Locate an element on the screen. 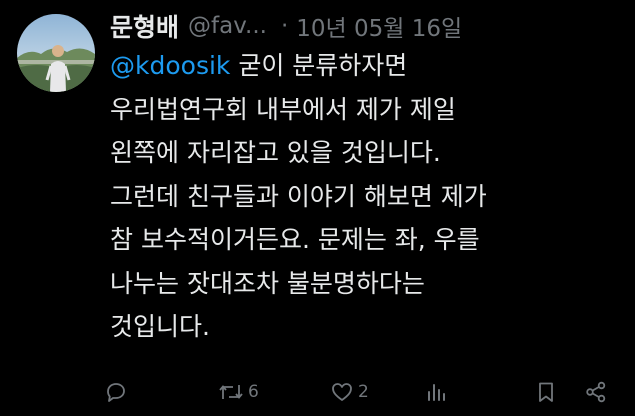 Image resolution: width=635 pixels, height=416 pixels. display-name: 문형배 is located at coordinates (144, 26).